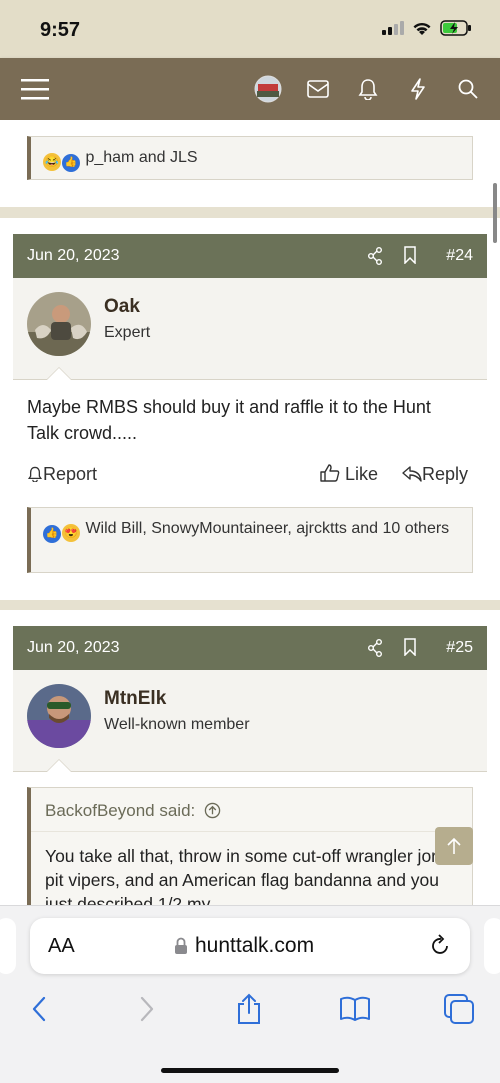 The height and width of the screenshot is (1083, 500). I want to click on report-label: Report, so click(70, 474).